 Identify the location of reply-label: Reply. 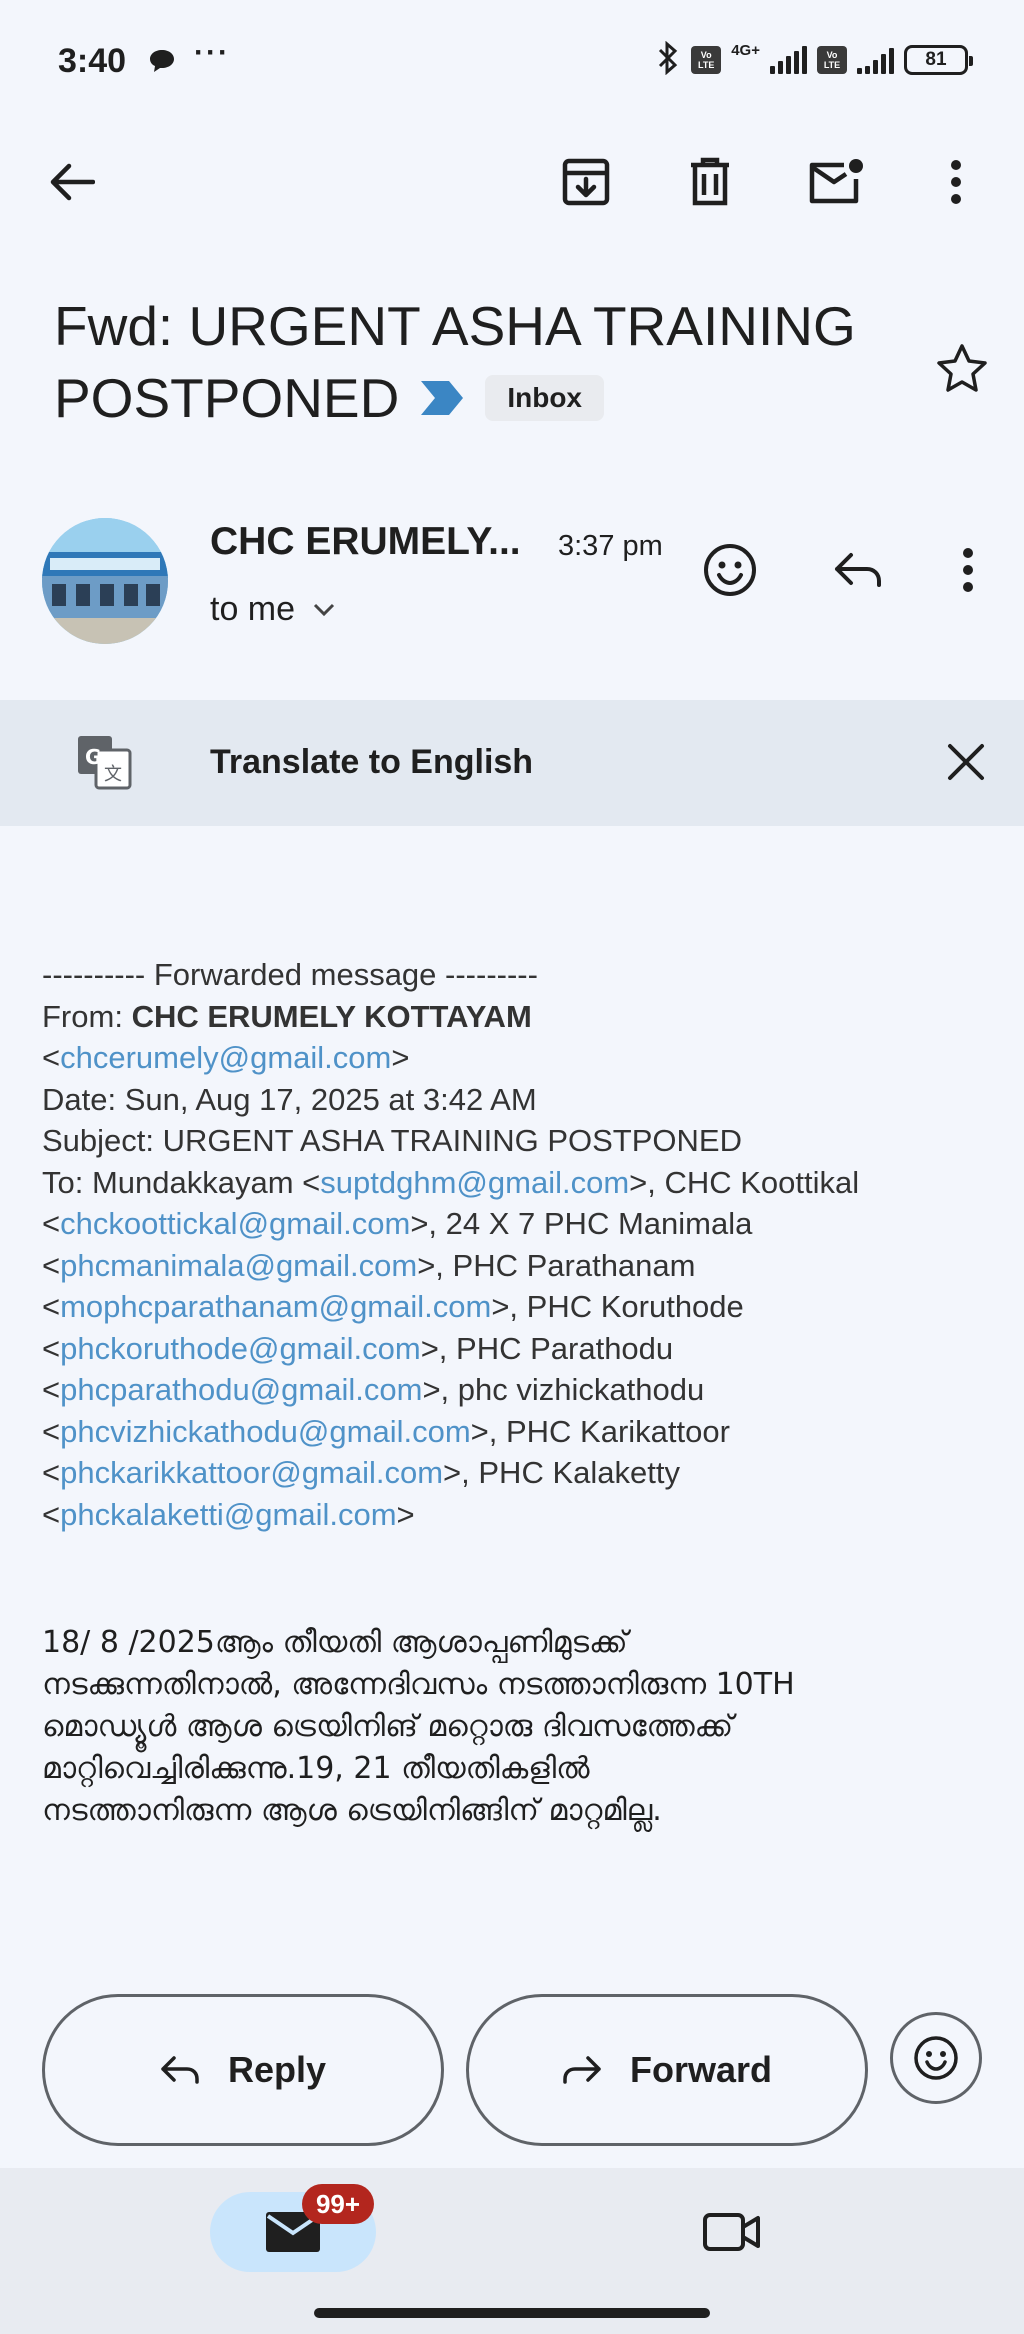
(277, 2069).